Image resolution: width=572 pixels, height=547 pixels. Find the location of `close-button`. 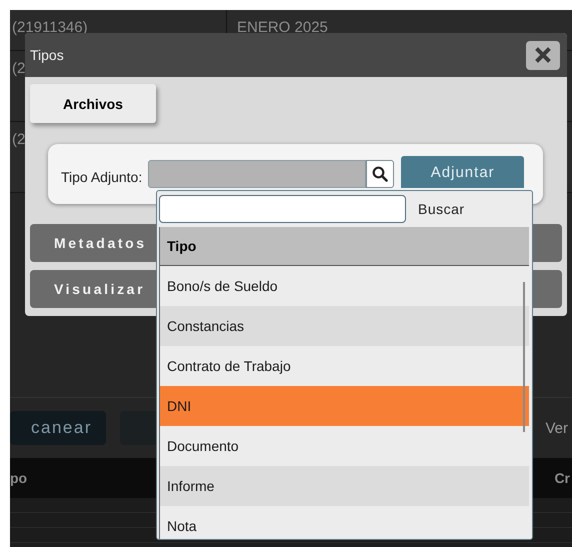

close-button is located at coordinates (543, 55).